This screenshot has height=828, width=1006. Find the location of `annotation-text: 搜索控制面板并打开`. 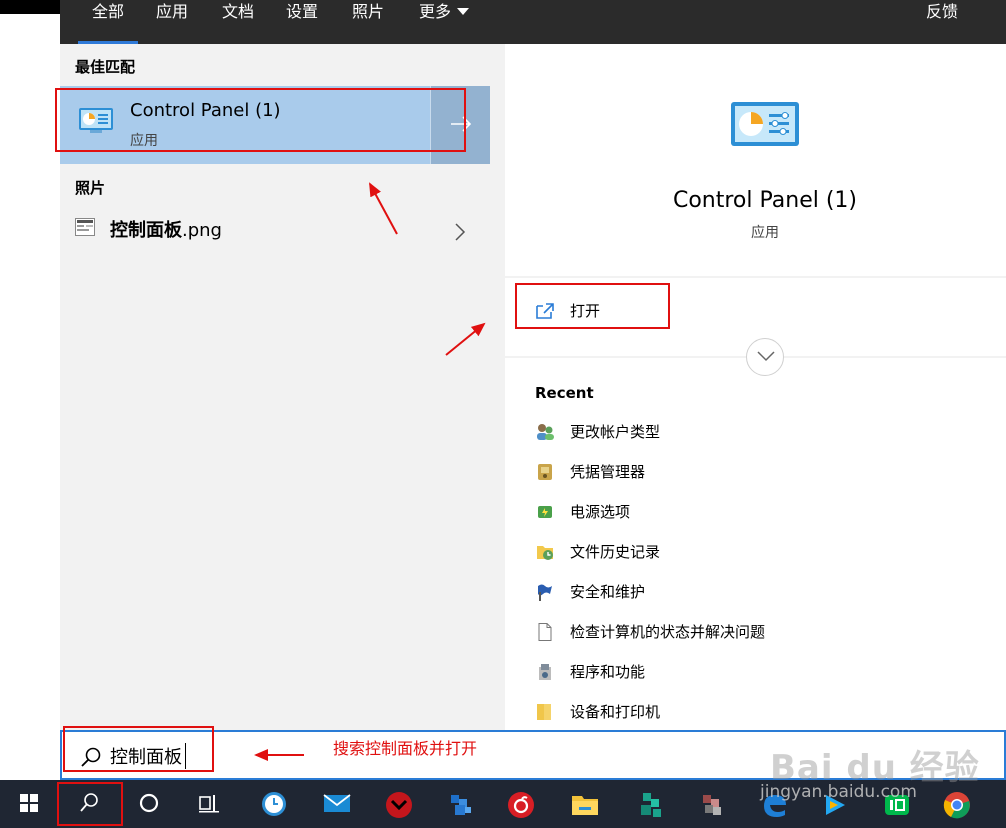

annotation-text: 搜索控制面板并打开 is located at coordinates (405, 748).